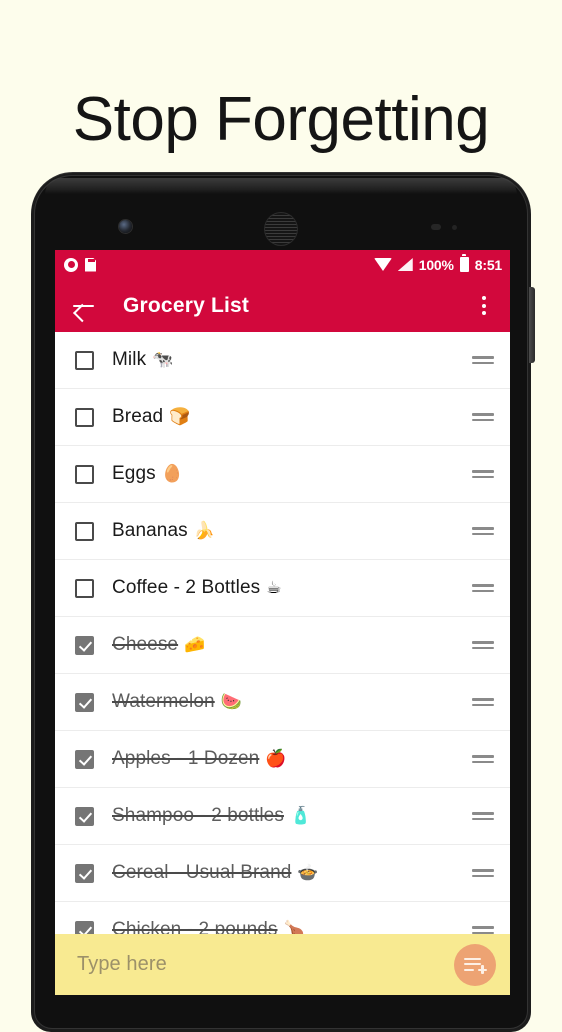 This screenshot has height=1032, width=562. I want to click on list-item: Milk 🐄, so click(282, 360).